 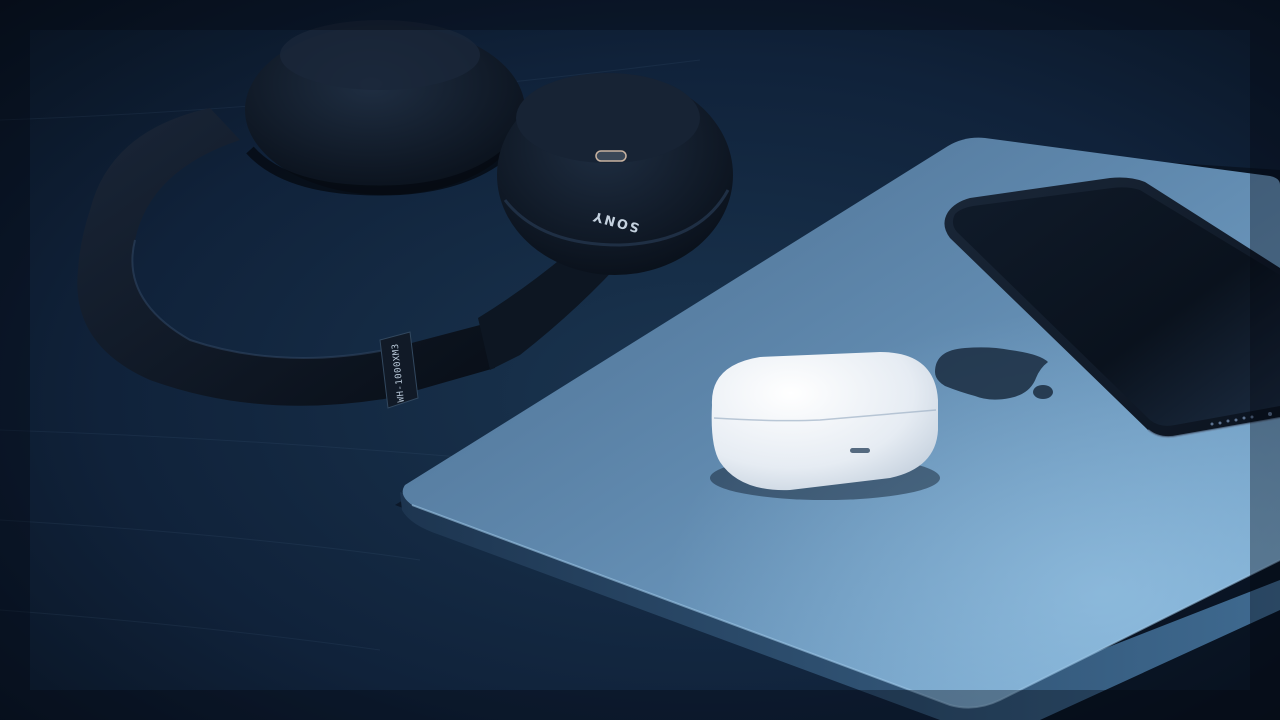 What do you see at coordinates (380, 55) in the screenshot?
I see `back-earcup-top` at bounding box center [380, 55].